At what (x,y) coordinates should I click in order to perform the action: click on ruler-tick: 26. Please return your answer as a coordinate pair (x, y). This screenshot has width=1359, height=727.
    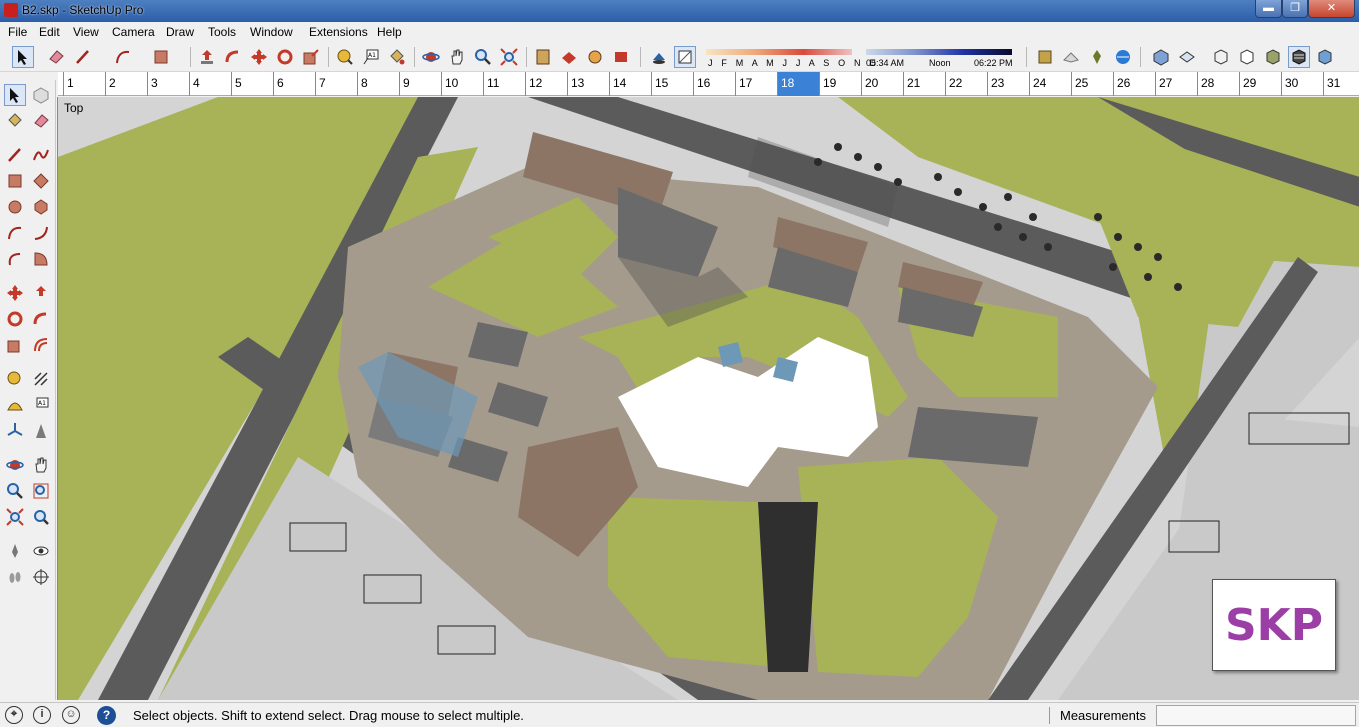
    Looking at the image, I should click on (1134, 84).